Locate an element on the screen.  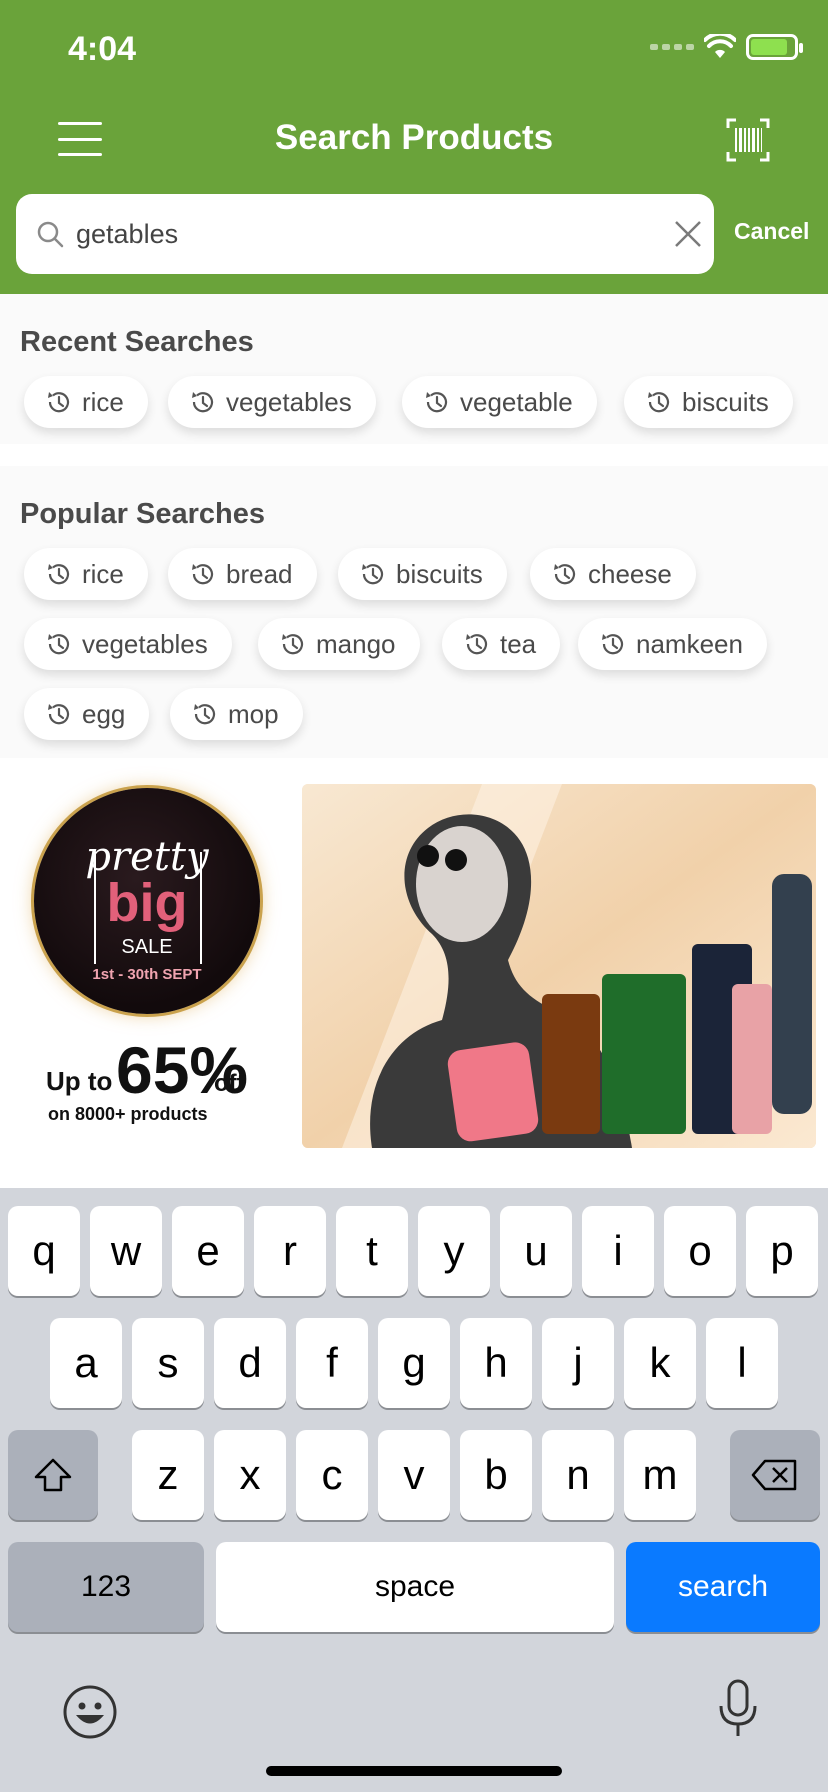
search-box is located at coordinates (365, 234).